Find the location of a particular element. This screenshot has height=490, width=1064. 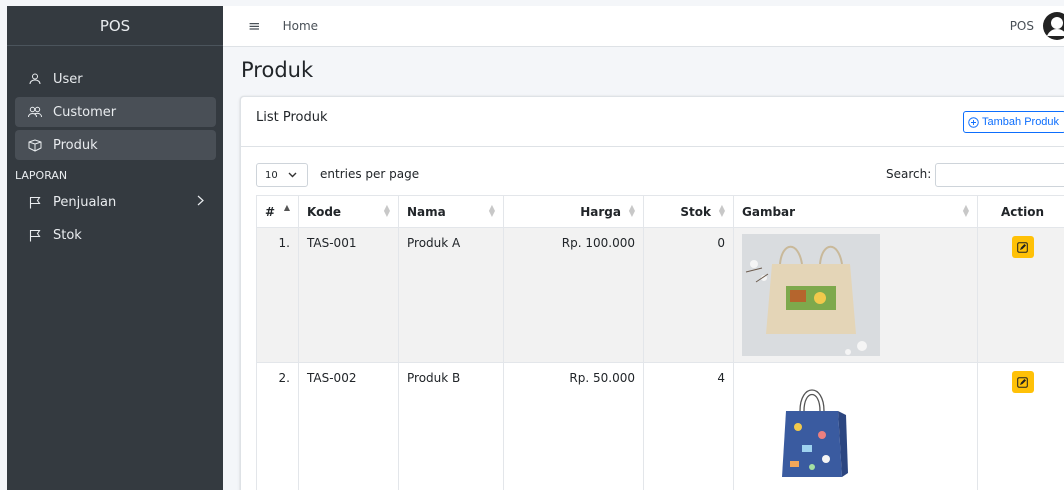

row-kode: TAS-002 is located at coordinates (348, 426).